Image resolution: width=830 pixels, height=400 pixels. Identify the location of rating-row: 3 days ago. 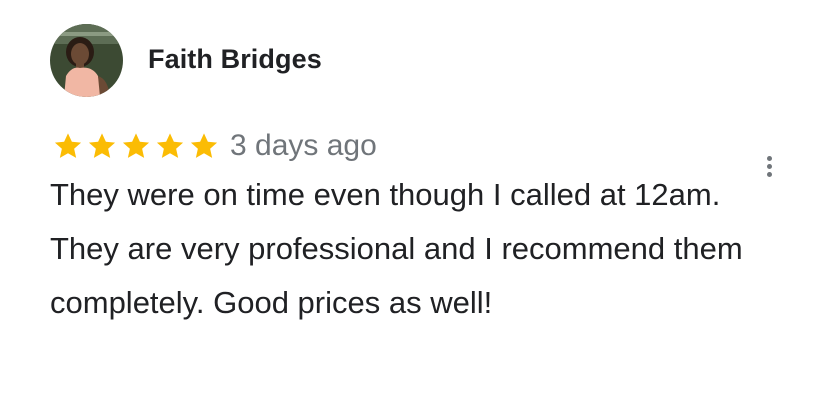
(214, 146).